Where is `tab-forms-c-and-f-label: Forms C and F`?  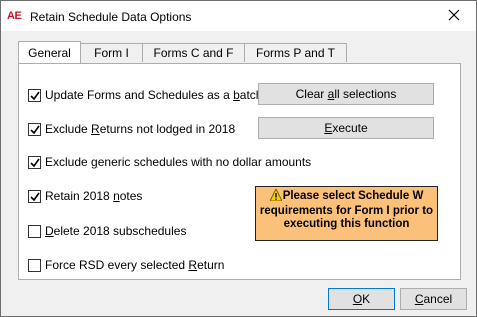 tab-forms-c-and-f-label: Forms C and F is located at coordinates (193, 53).